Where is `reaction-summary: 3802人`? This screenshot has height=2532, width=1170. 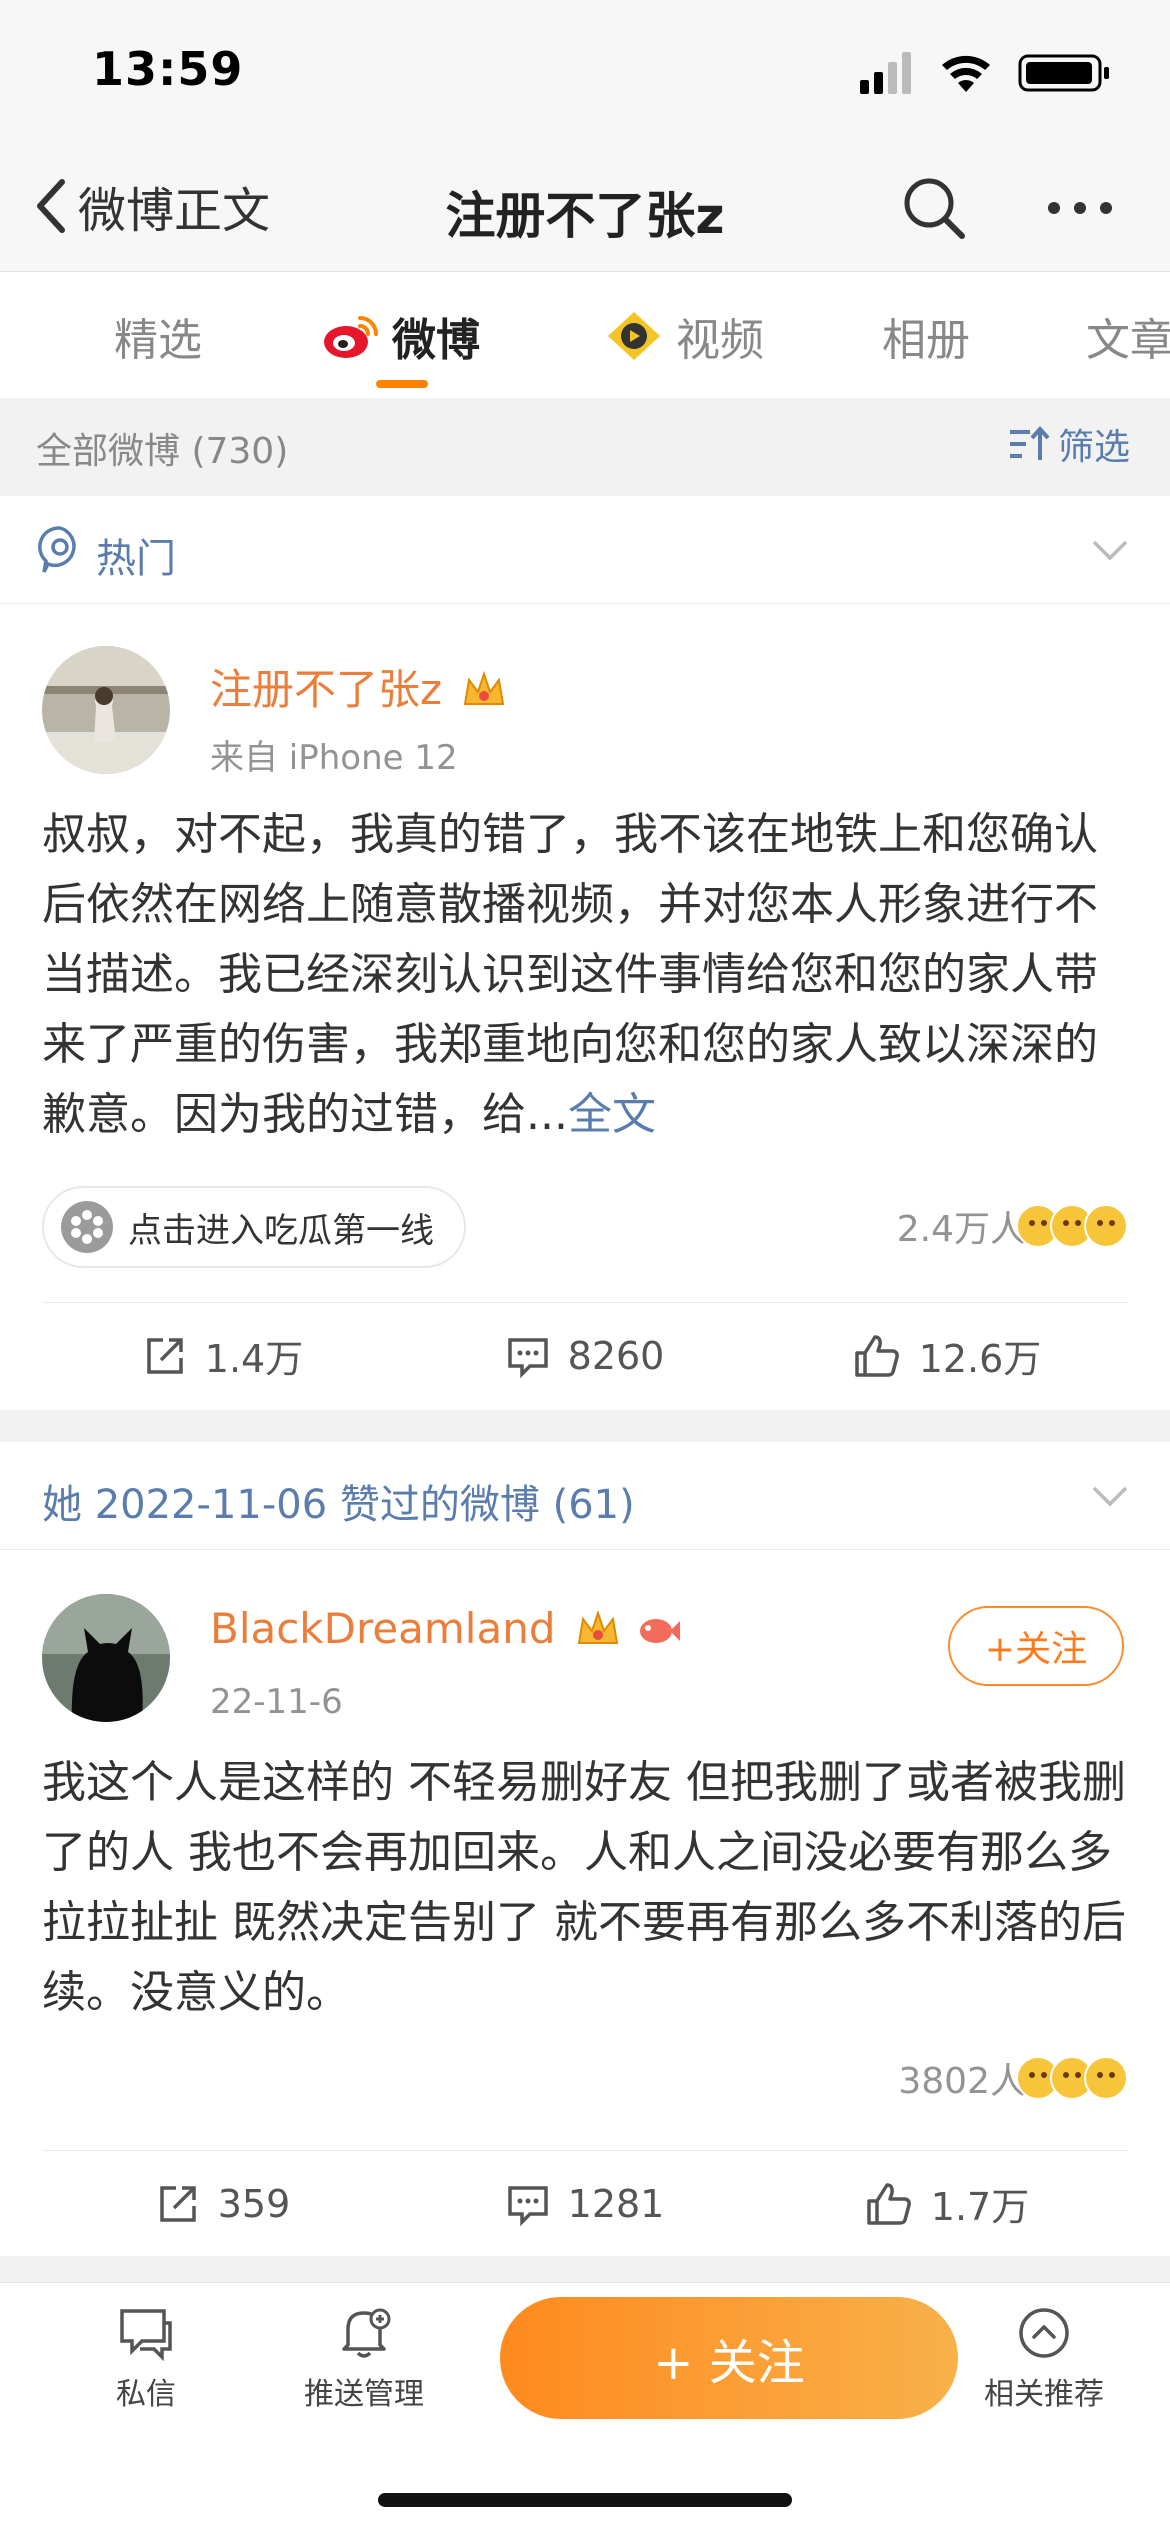
reaction-summary: 3802人 is located at coordinates (1013, 2078).